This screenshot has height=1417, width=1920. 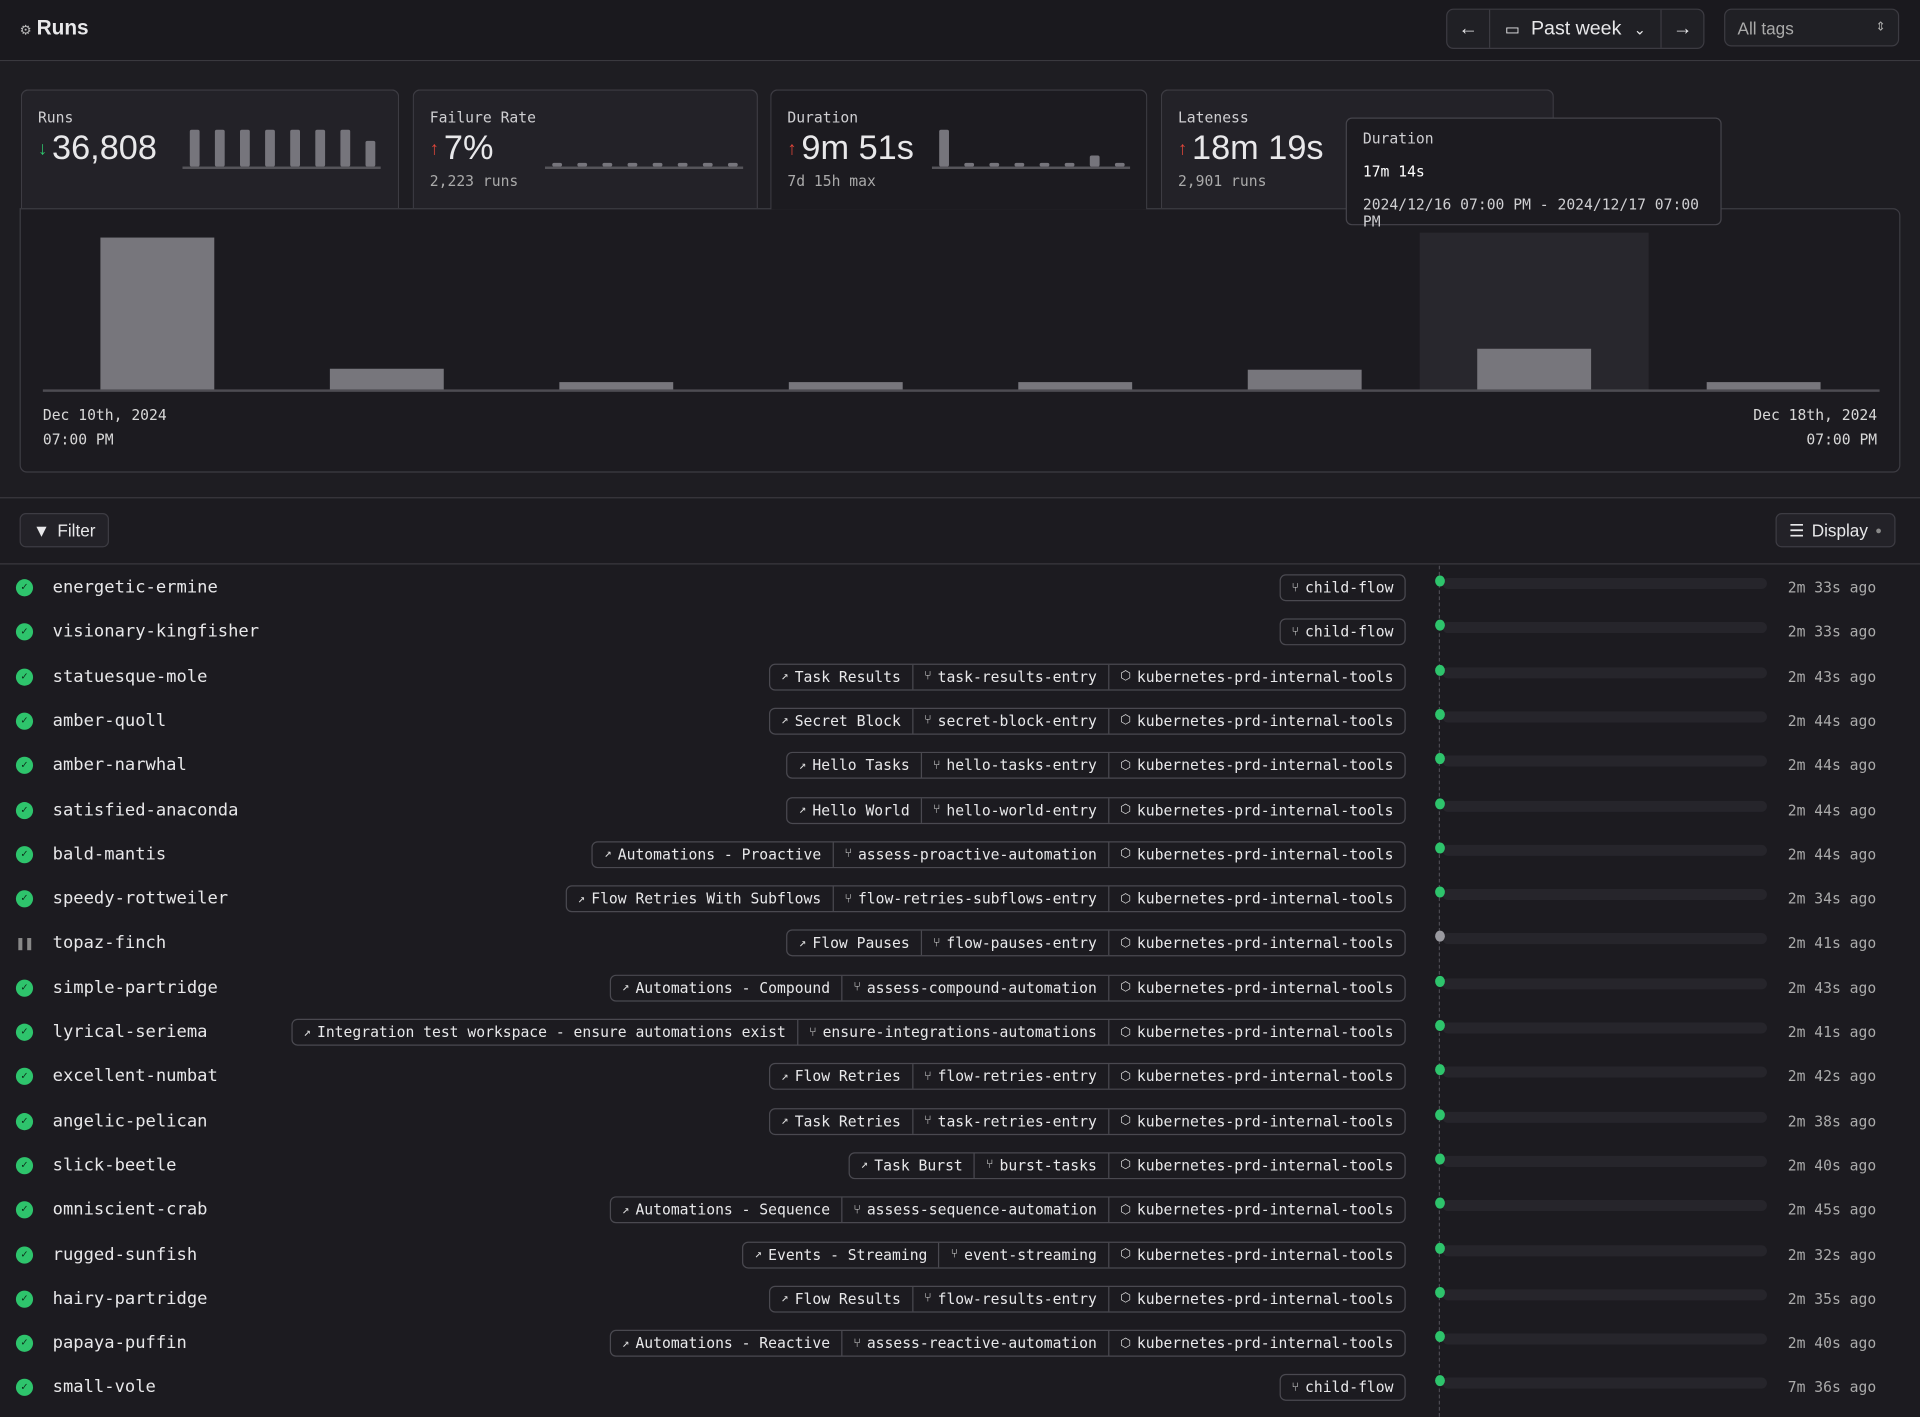 I want to click on next-range-button: →, so click(x=1682, y=28).